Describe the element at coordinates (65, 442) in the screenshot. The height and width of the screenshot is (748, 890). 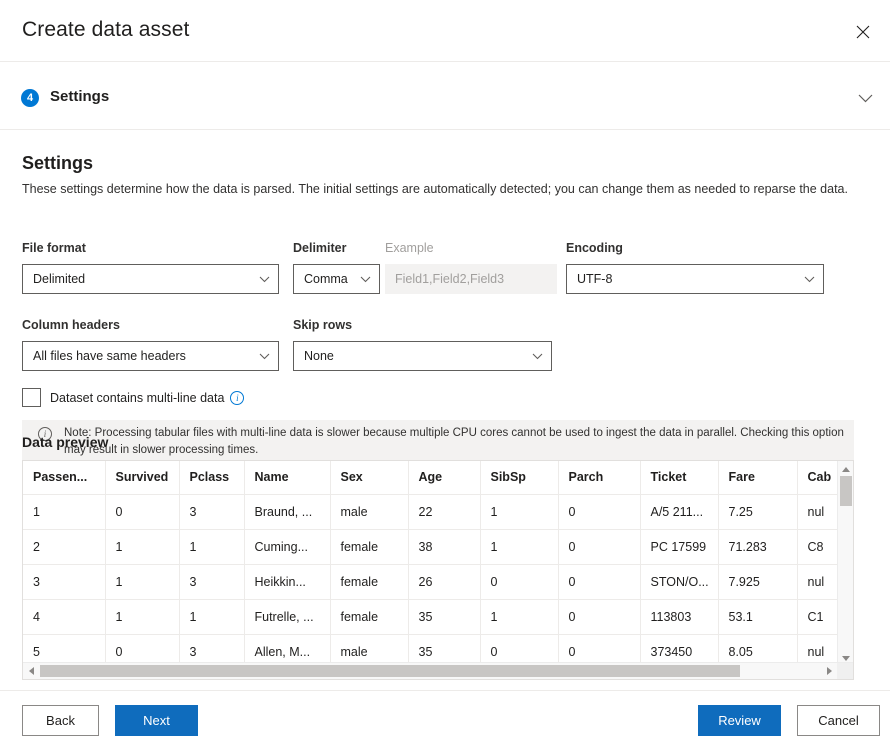
I see `data-preview-heading: Data preview` at that location.